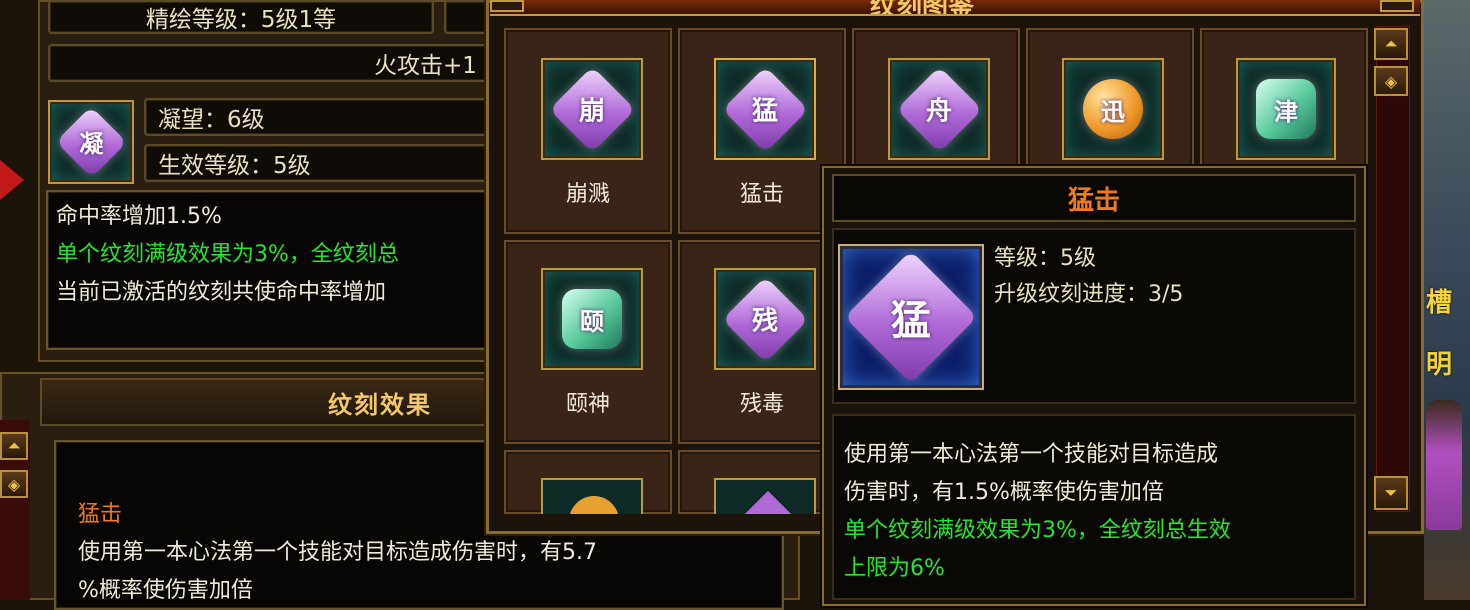 Image resolution: width=1470 pixels, height=610 pixels. I want to click on mengji-large-icon: 猛, so click(911, 317).